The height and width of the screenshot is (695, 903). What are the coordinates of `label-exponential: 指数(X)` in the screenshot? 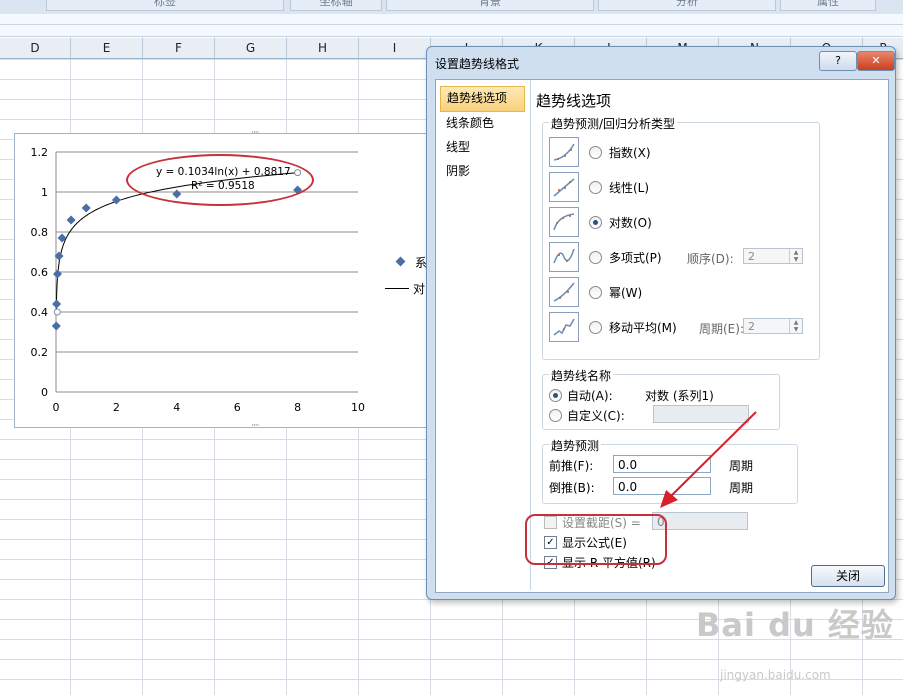 It's located at (630, 153).